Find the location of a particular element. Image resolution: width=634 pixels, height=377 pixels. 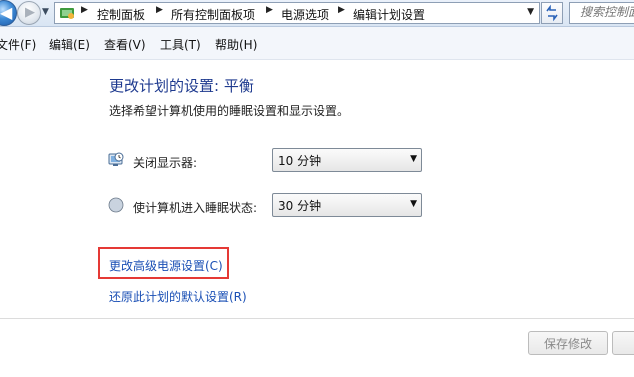

search-input is located at coordinates (602, 12).